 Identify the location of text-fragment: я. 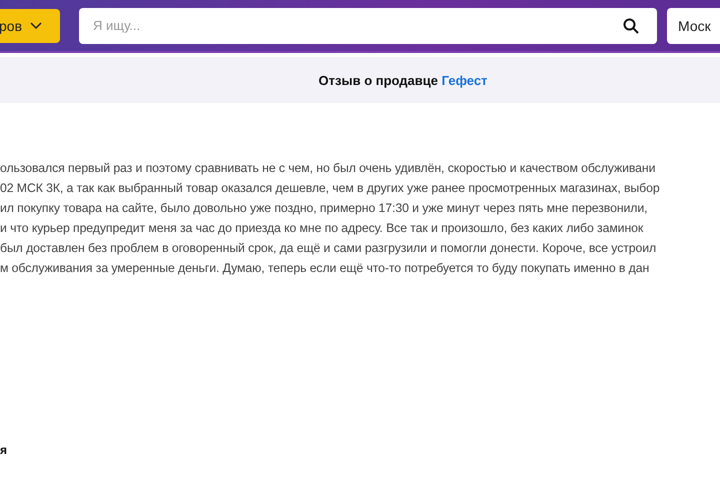
(4, 450).